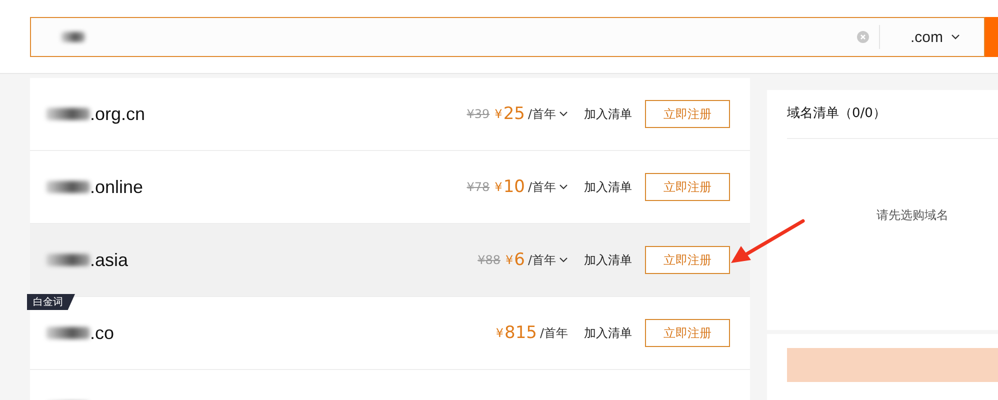 This screenshot has width=998, height=400. I want to click on cart-title: 域名清单（0/0）, so click(892, 114).